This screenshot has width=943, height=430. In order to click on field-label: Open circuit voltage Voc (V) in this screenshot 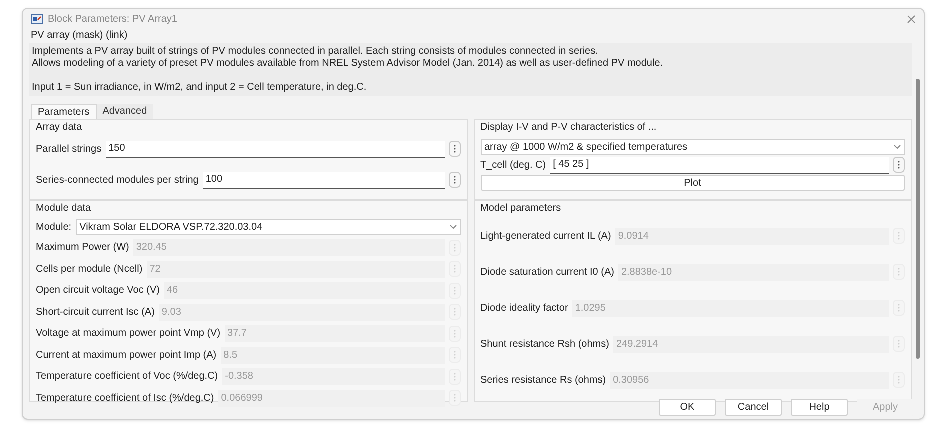, I will do `click(98, 291)`.